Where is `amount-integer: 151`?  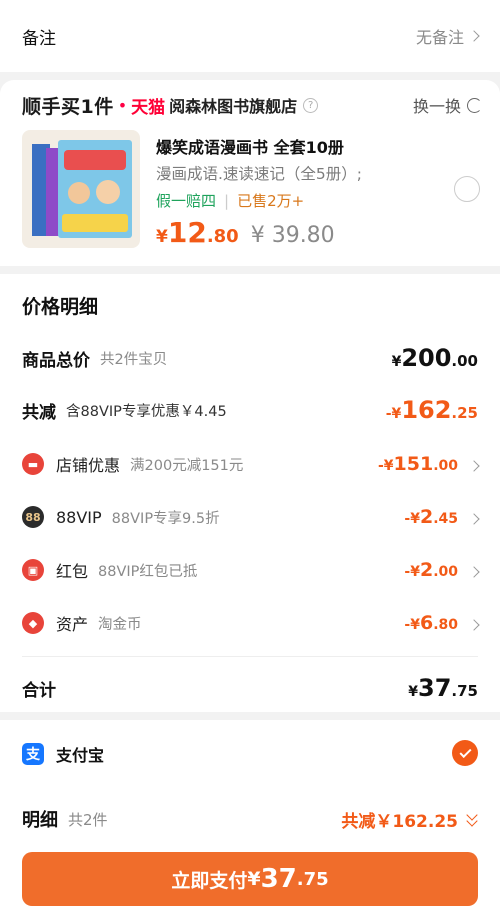
amount-integer: 151 is located at coordinates (413, 464).